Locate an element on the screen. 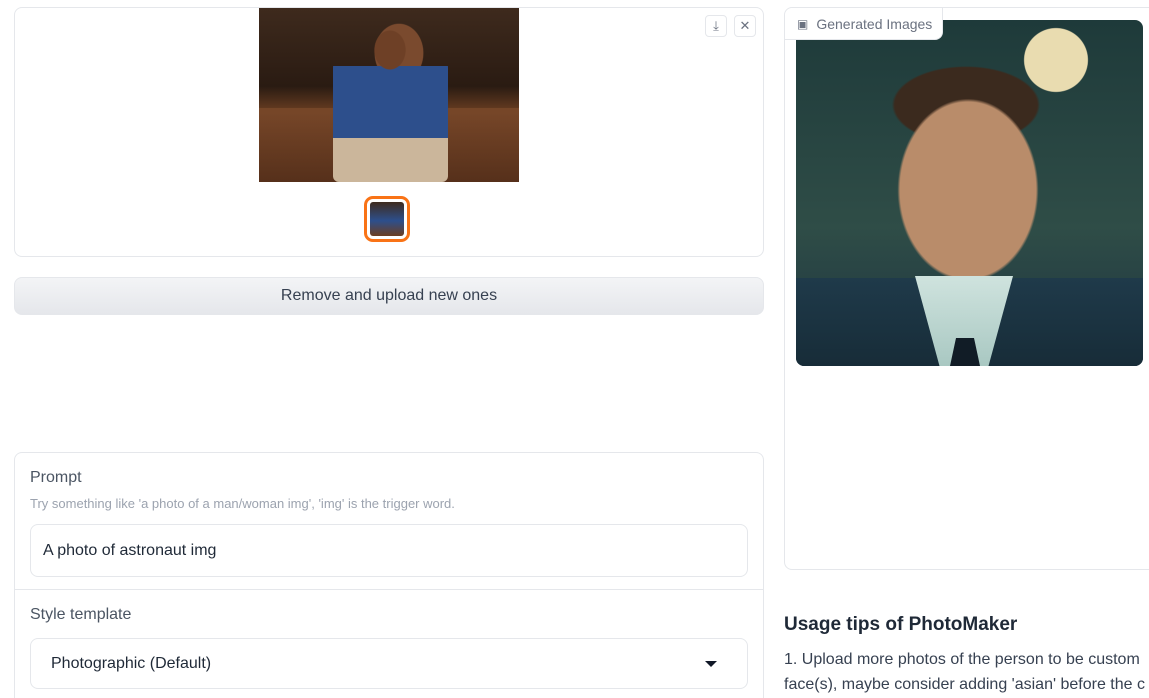 The width and height of the screenshot is (1149, 698). download-icon: ⤓ is located at coordinates (716, 26).